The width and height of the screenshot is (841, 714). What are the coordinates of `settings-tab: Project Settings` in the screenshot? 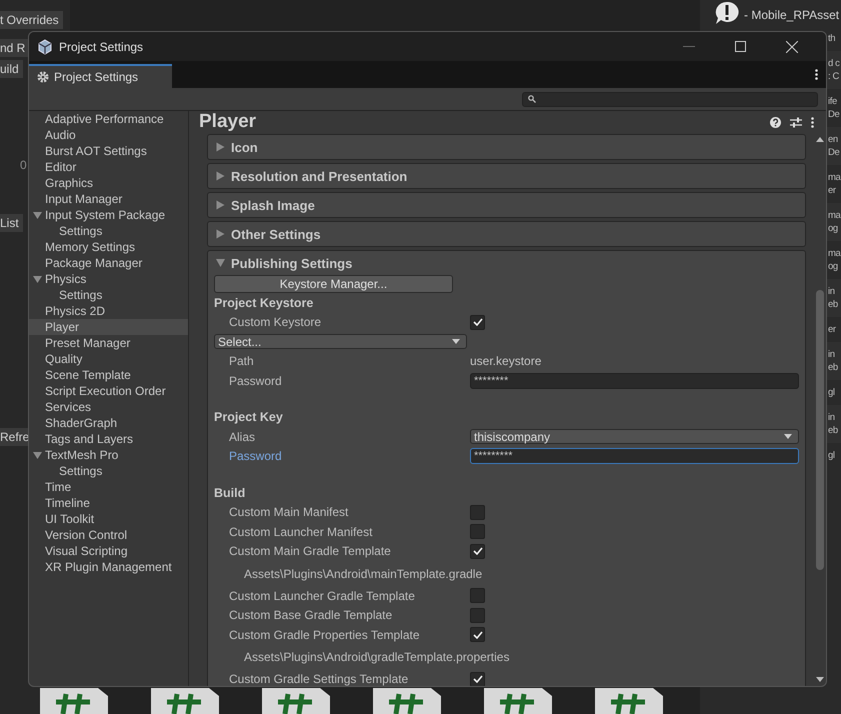 It's located at (100, 76).